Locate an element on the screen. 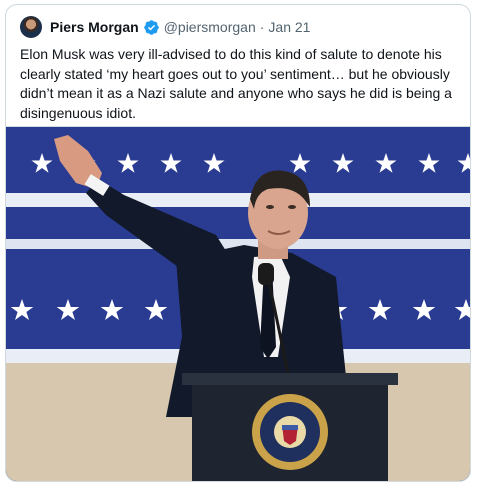  avatar is located at coordinates (31, 27).